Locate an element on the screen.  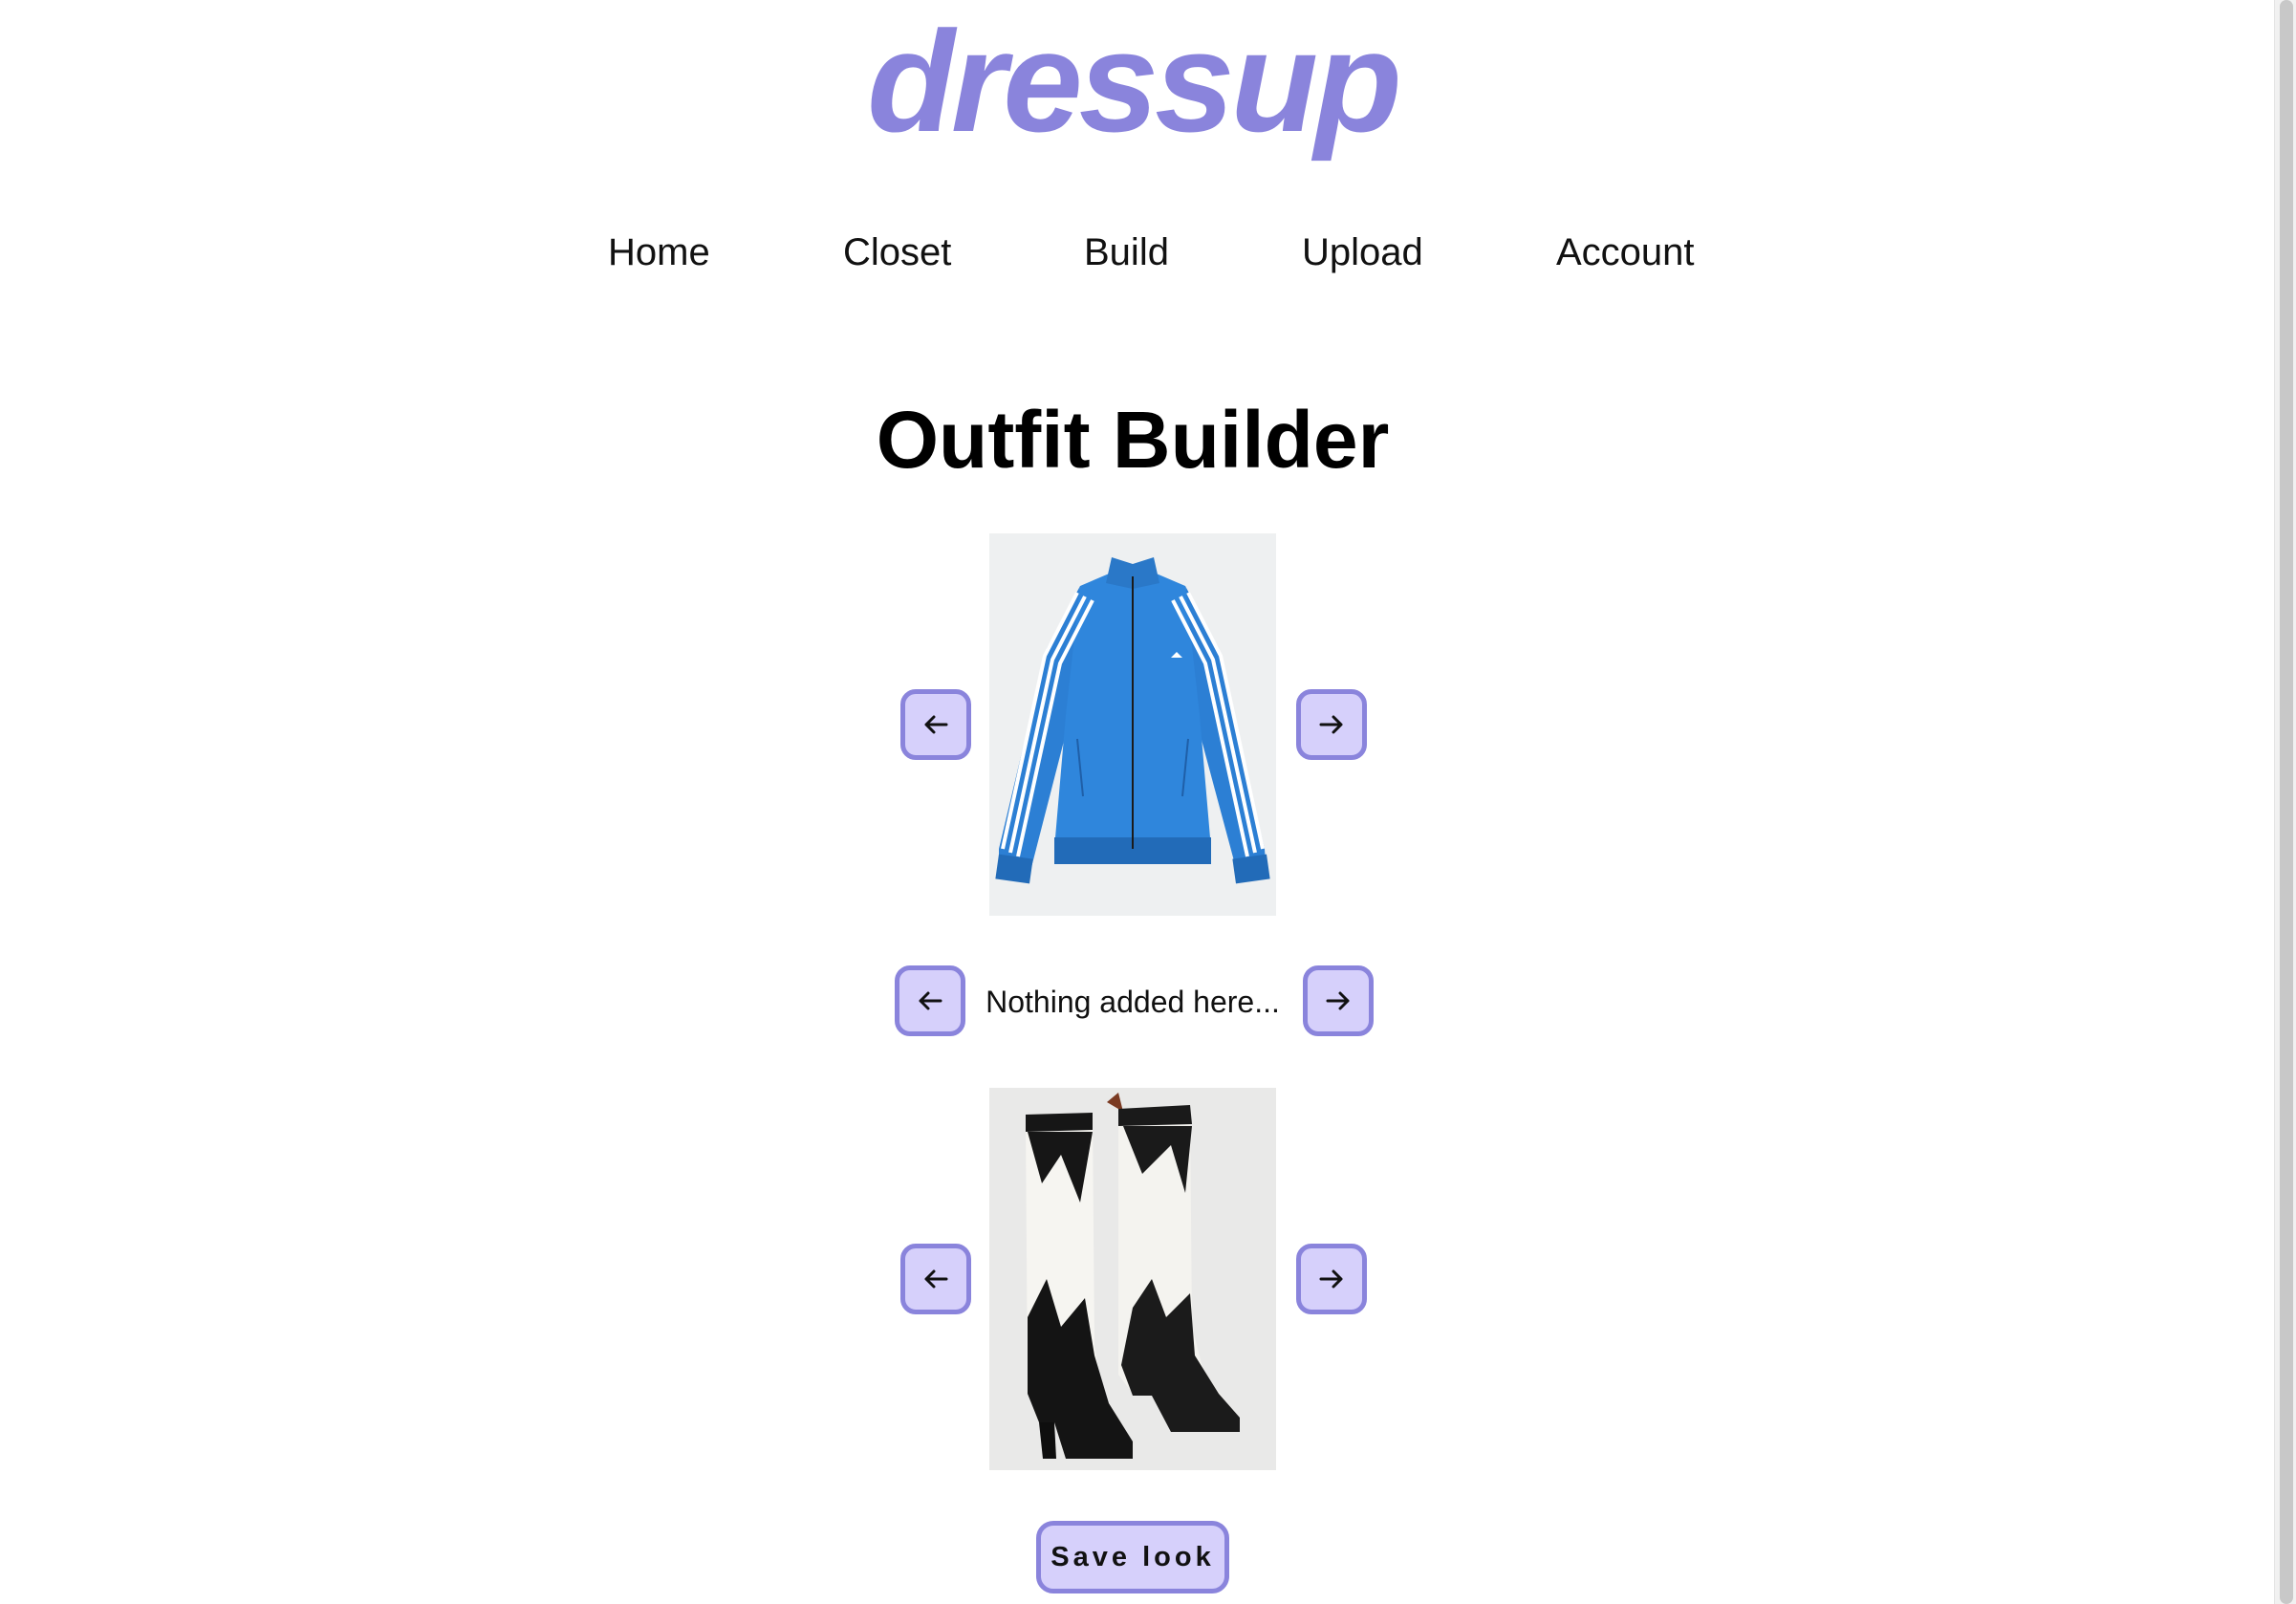
shoes-prev-button is located at coordinates (935, 1279).